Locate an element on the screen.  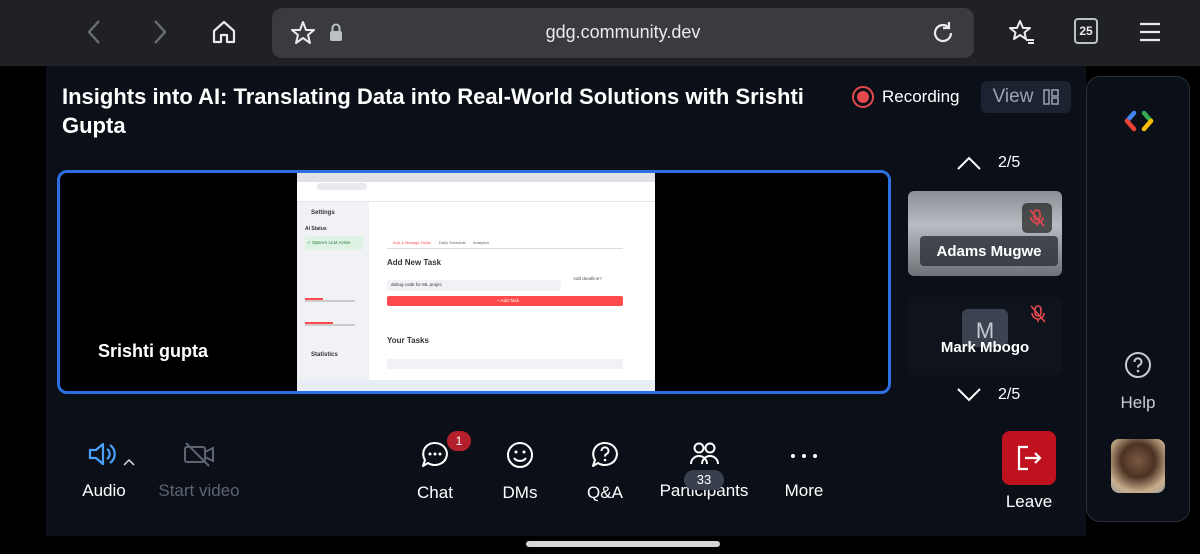
view-label: View is located at coordinates (1013, 96).